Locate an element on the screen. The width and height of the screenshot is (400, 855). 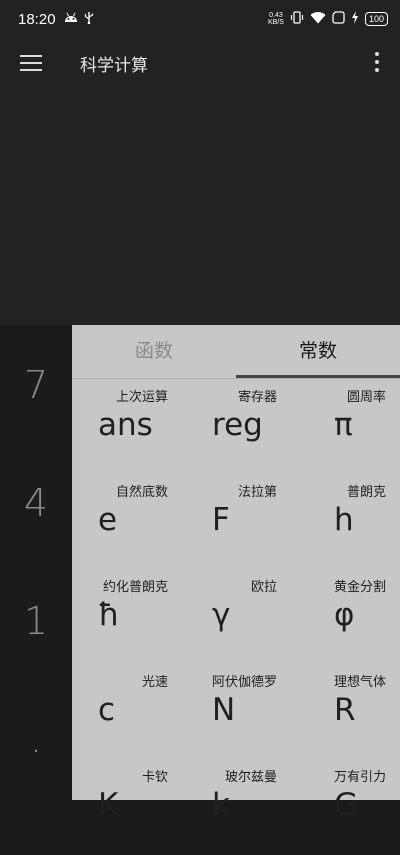
sim-icon is located at coordinates (338, 19).